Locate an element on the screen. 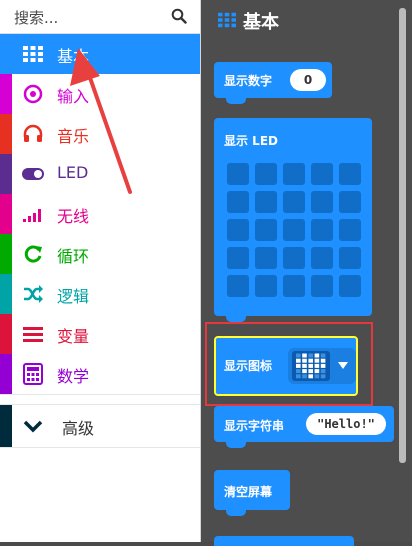 This screenshot has height=546, width=412. block-label: 显示 LED is located at coordinates (251, 141).